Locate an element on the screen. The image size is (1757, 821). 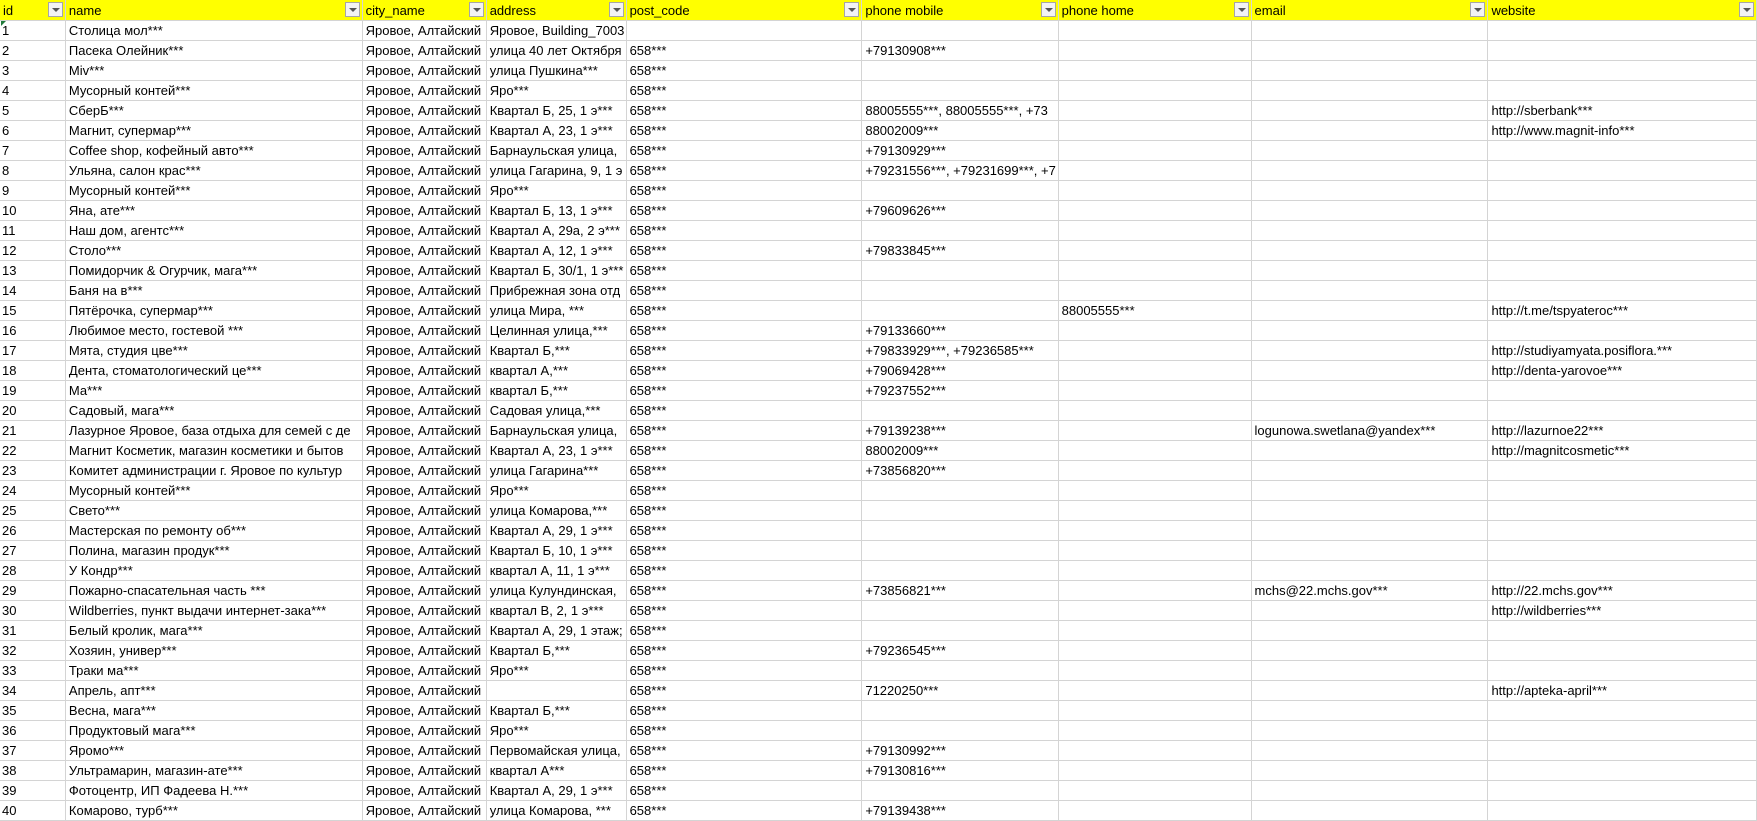
cell-id: 9 is located at coordinates (33, 190).